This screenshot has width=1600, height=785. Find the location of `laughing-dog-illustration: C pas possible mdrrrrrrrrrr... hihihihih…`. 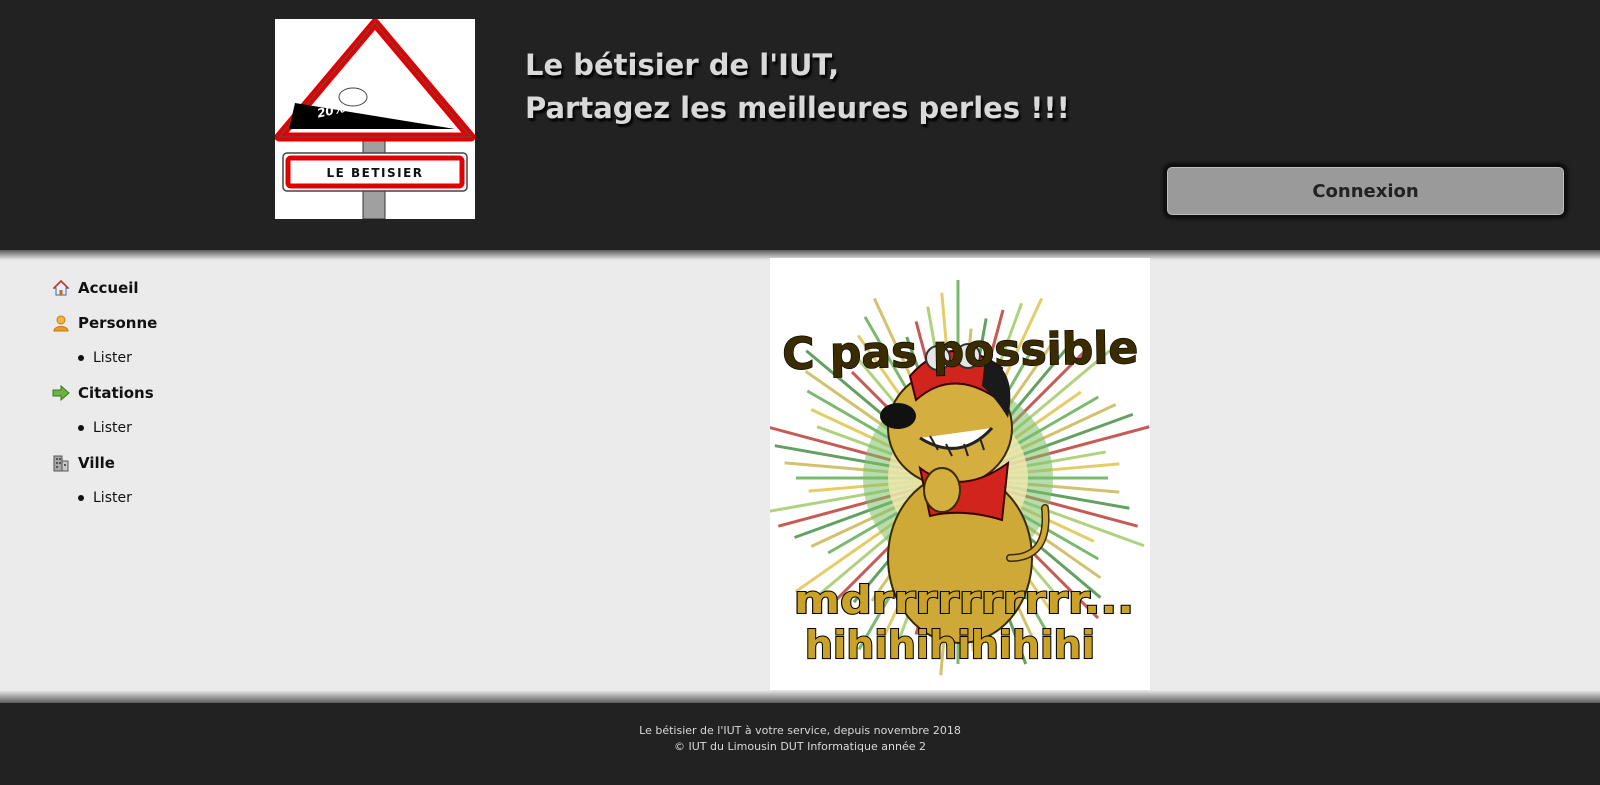

laughing-dog-illustration: C pas possible mdrrrrrrrrrr... hihihihih… is located at coordinates (956, 474).